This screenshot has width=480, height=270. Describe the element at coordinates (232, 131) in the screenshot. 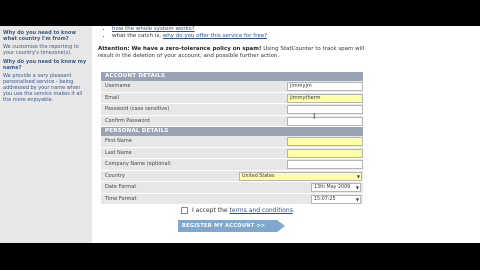

I see `personal-details-header: PERSONAL DETAILS` at that location.